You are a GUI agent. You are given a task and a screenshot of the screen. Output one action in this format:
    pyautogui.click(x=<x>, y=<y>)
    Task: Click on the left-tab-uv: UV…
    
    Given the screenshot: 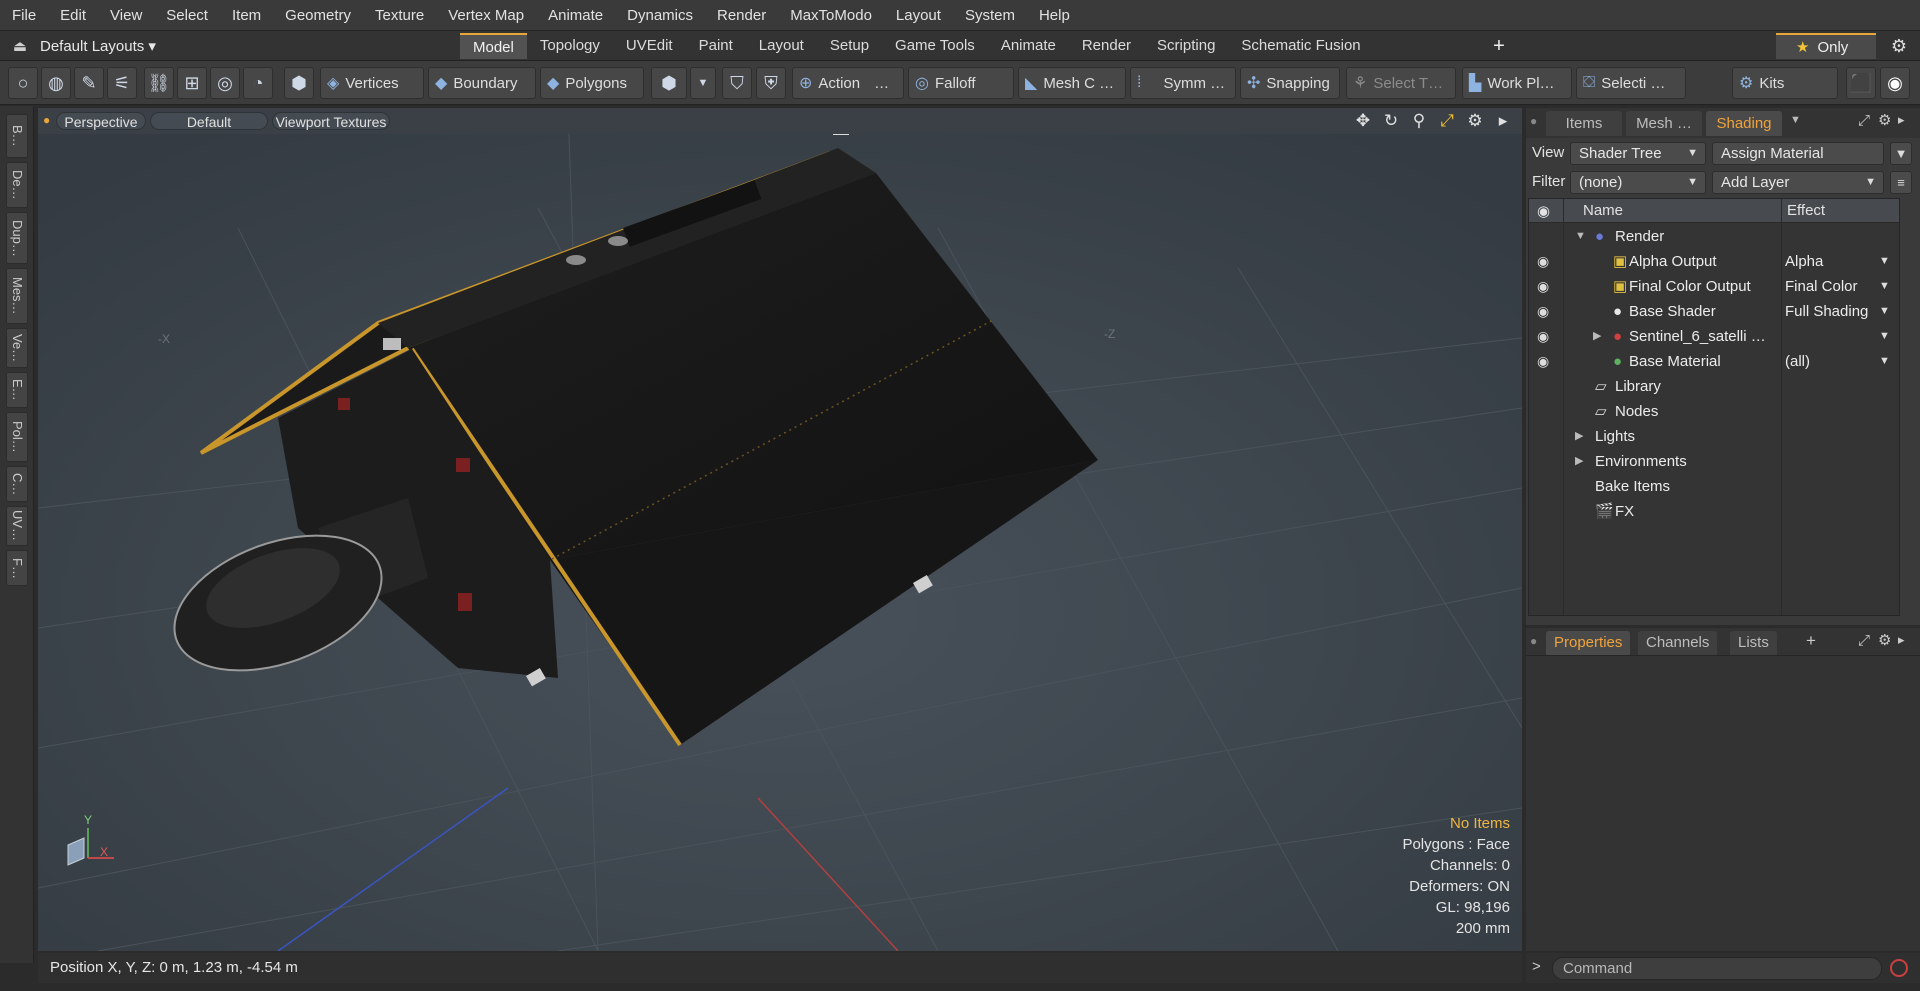 What is the action you would take?
    pyautogui.click(x=17, y=526)
    